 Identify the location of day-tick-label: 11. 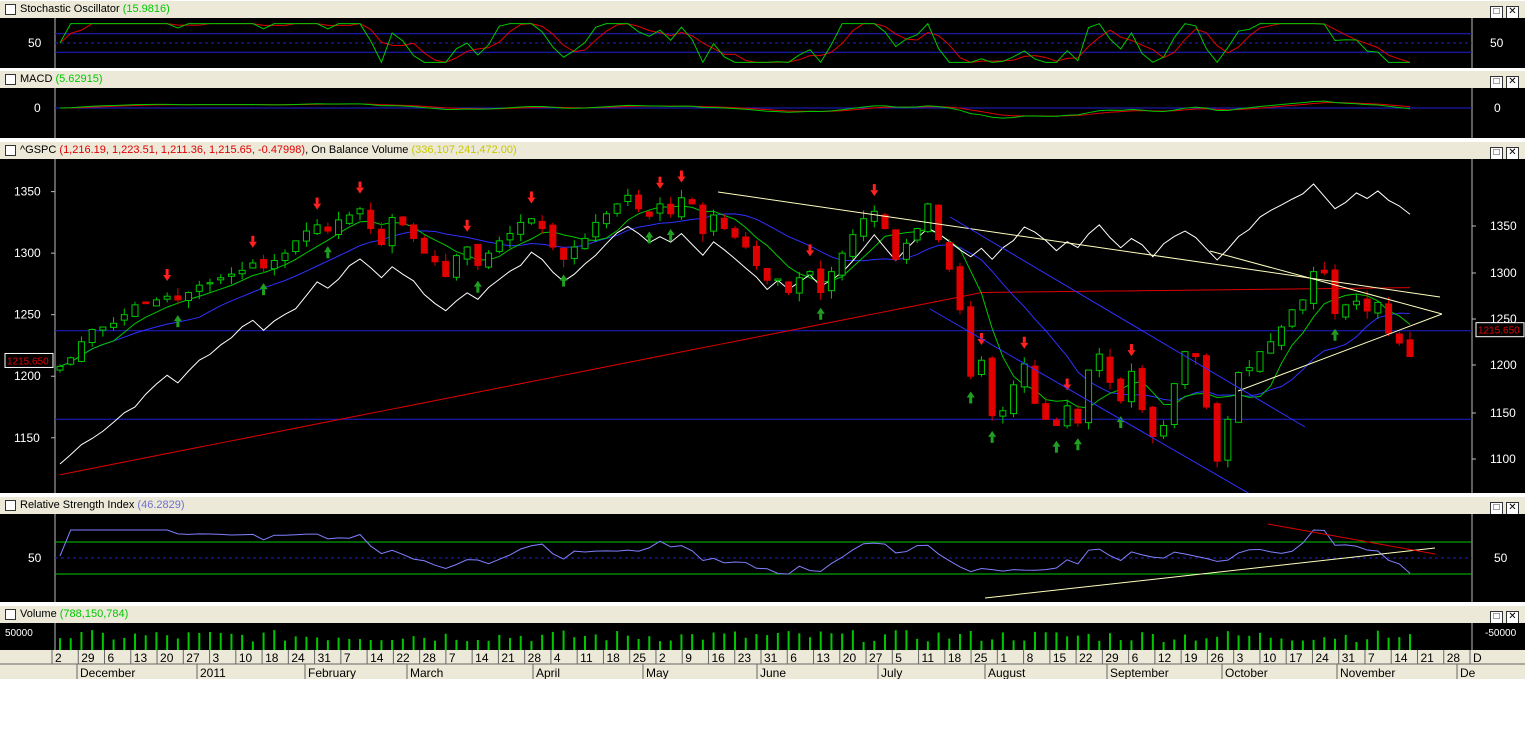
(928, 658).